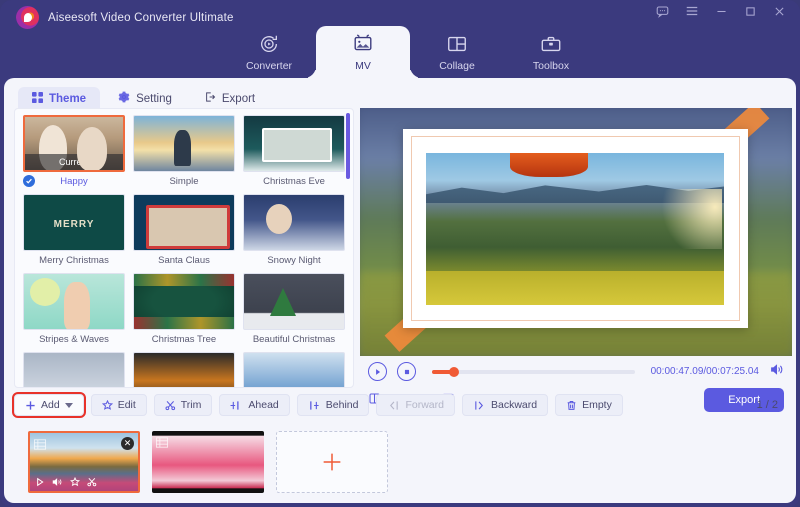 The image size is (800, 507). What do you see at coordinates (551, 44) in the screenshot?
I see `toolbox-icon` at bounding box center [551, 44].